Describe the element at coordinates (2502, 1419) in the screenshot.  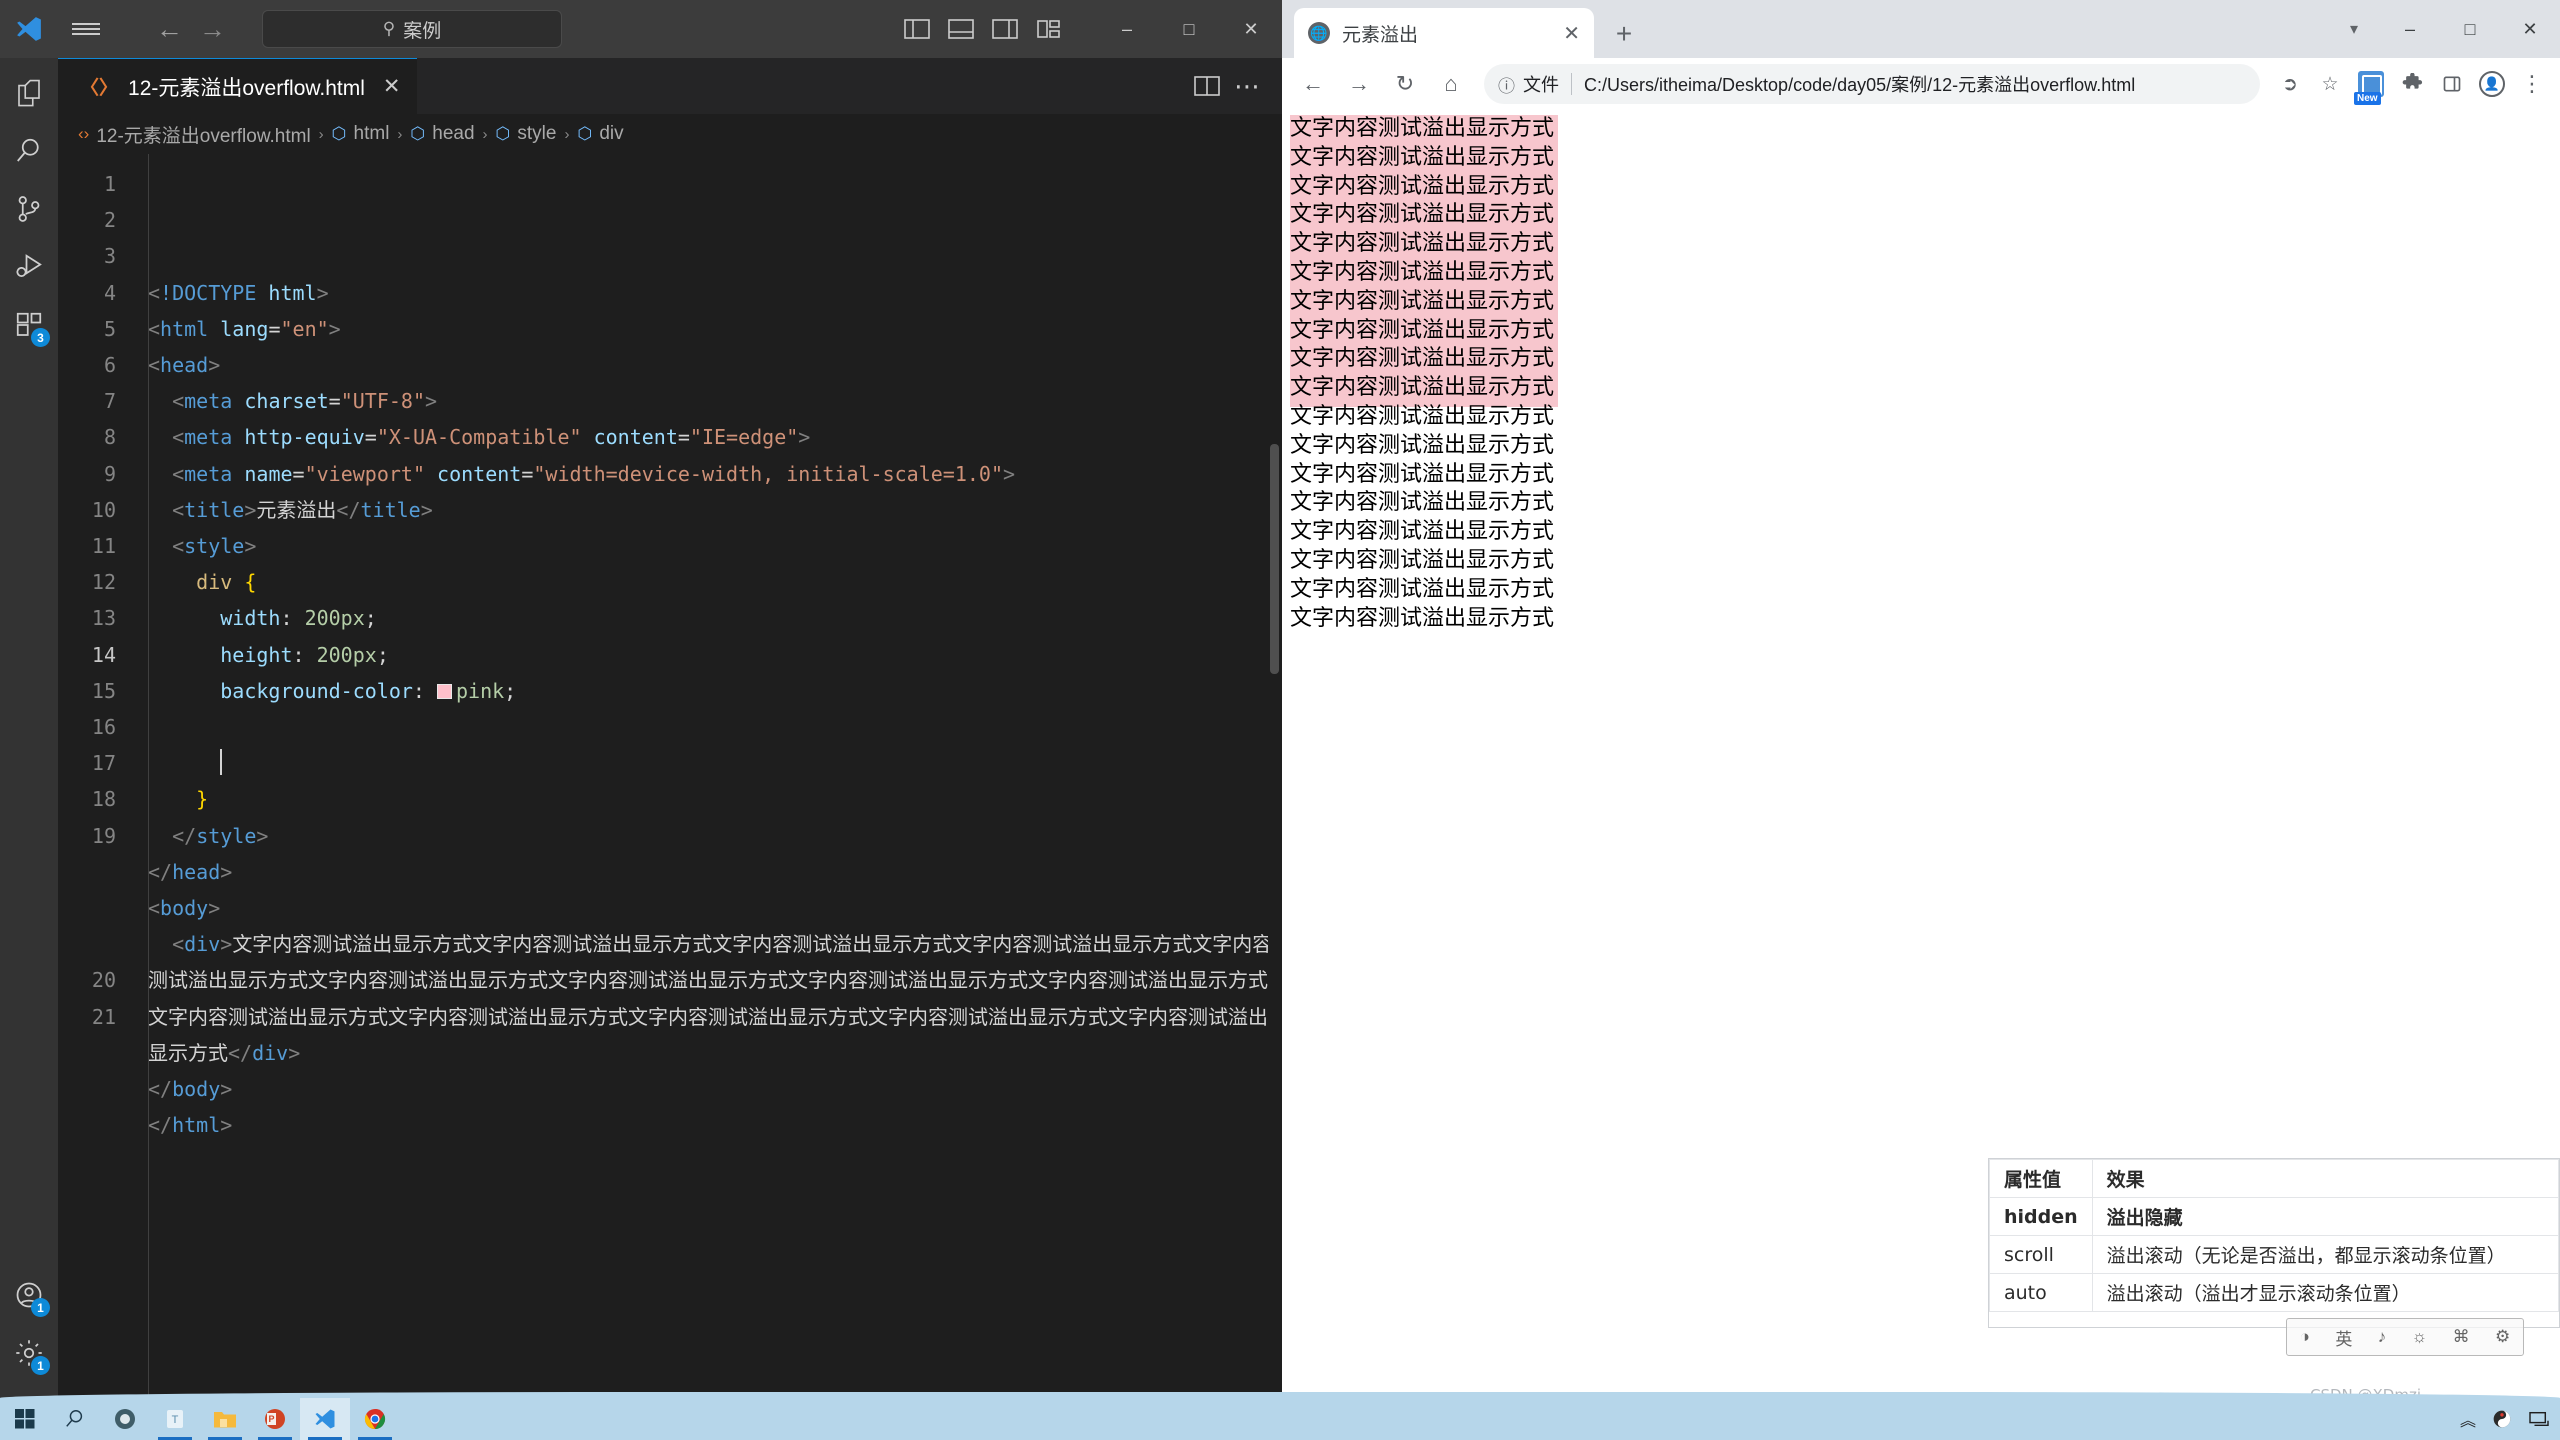
I see `ime-tray-icon` at that location.